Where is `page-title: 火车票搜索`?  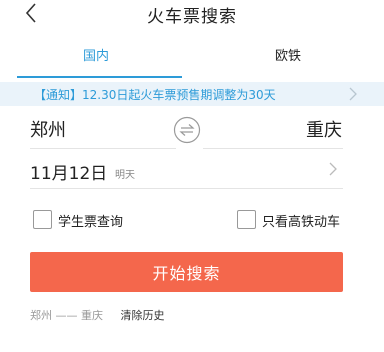 page-title: 火车票搜索 is located at coordinates (192, 17).